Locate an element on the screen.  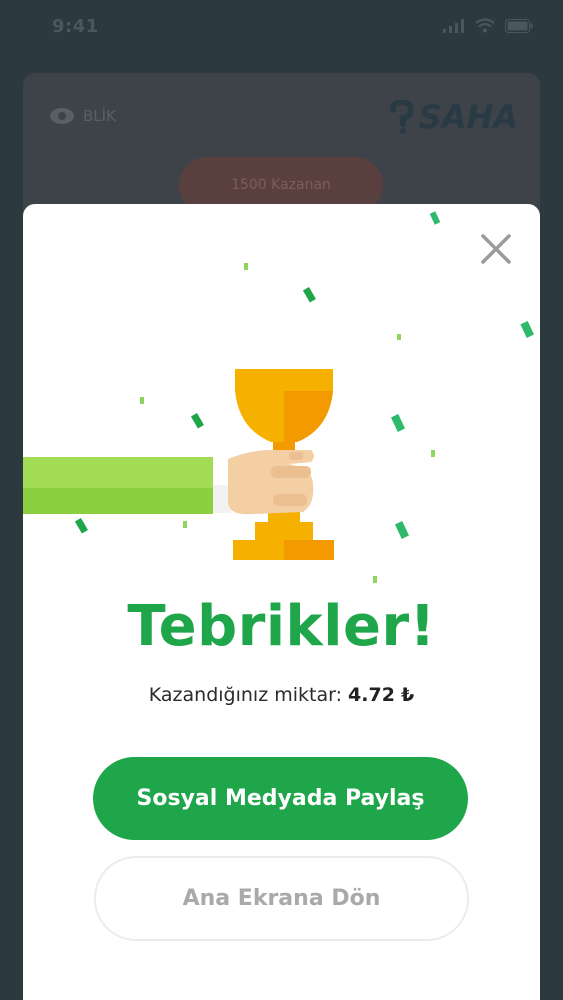
hand is located at coordinates (271, 482).